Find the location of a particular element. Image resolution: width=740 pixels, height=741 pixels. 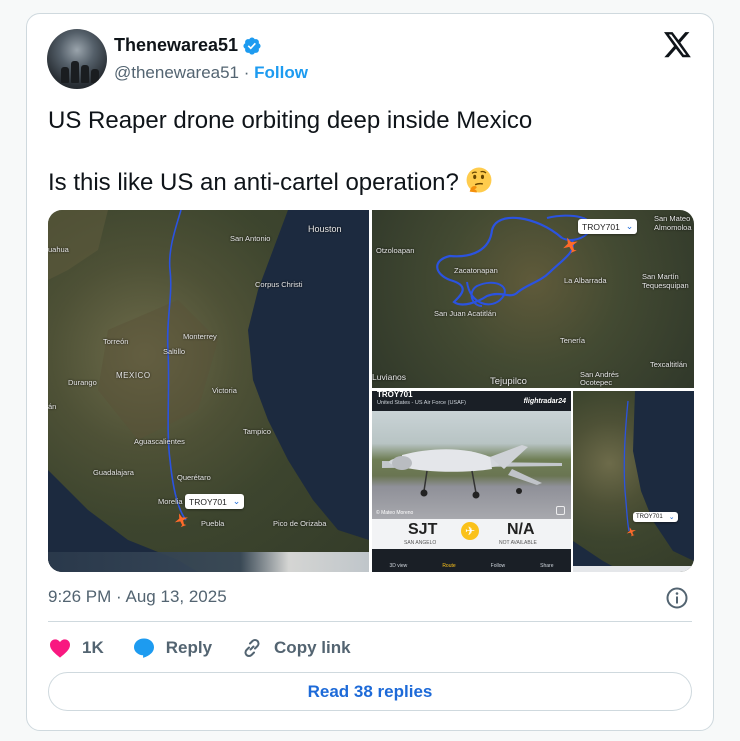

orbit-track is located at coordinates (514, 260).